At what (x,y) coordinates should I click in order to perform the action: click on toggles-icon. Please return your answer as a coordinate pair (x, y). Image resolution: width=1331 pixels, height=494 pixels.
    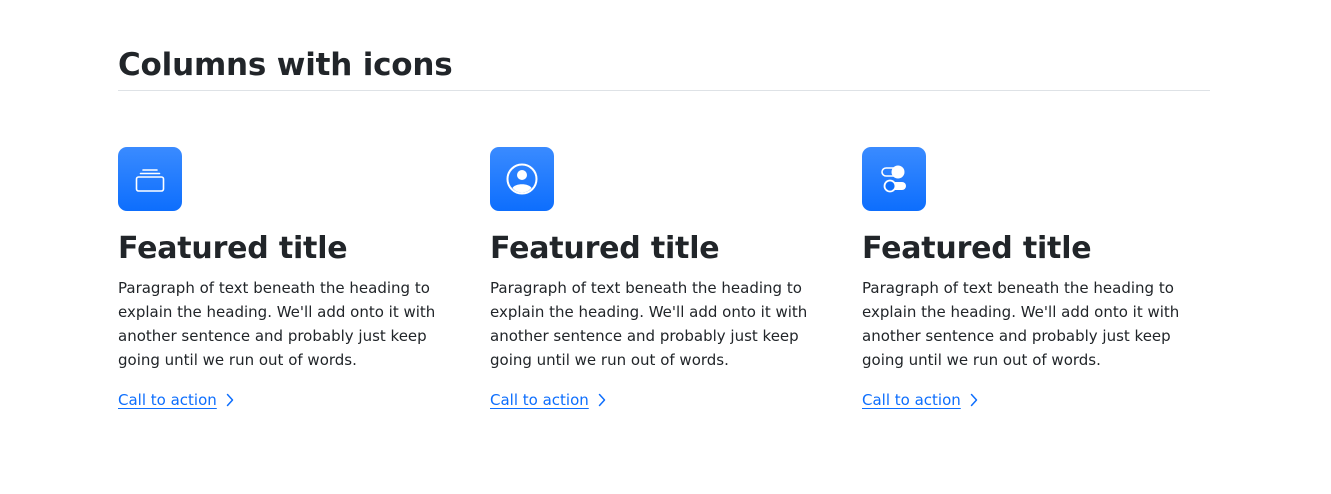
    Looking at the image, I should click on (893, 179).